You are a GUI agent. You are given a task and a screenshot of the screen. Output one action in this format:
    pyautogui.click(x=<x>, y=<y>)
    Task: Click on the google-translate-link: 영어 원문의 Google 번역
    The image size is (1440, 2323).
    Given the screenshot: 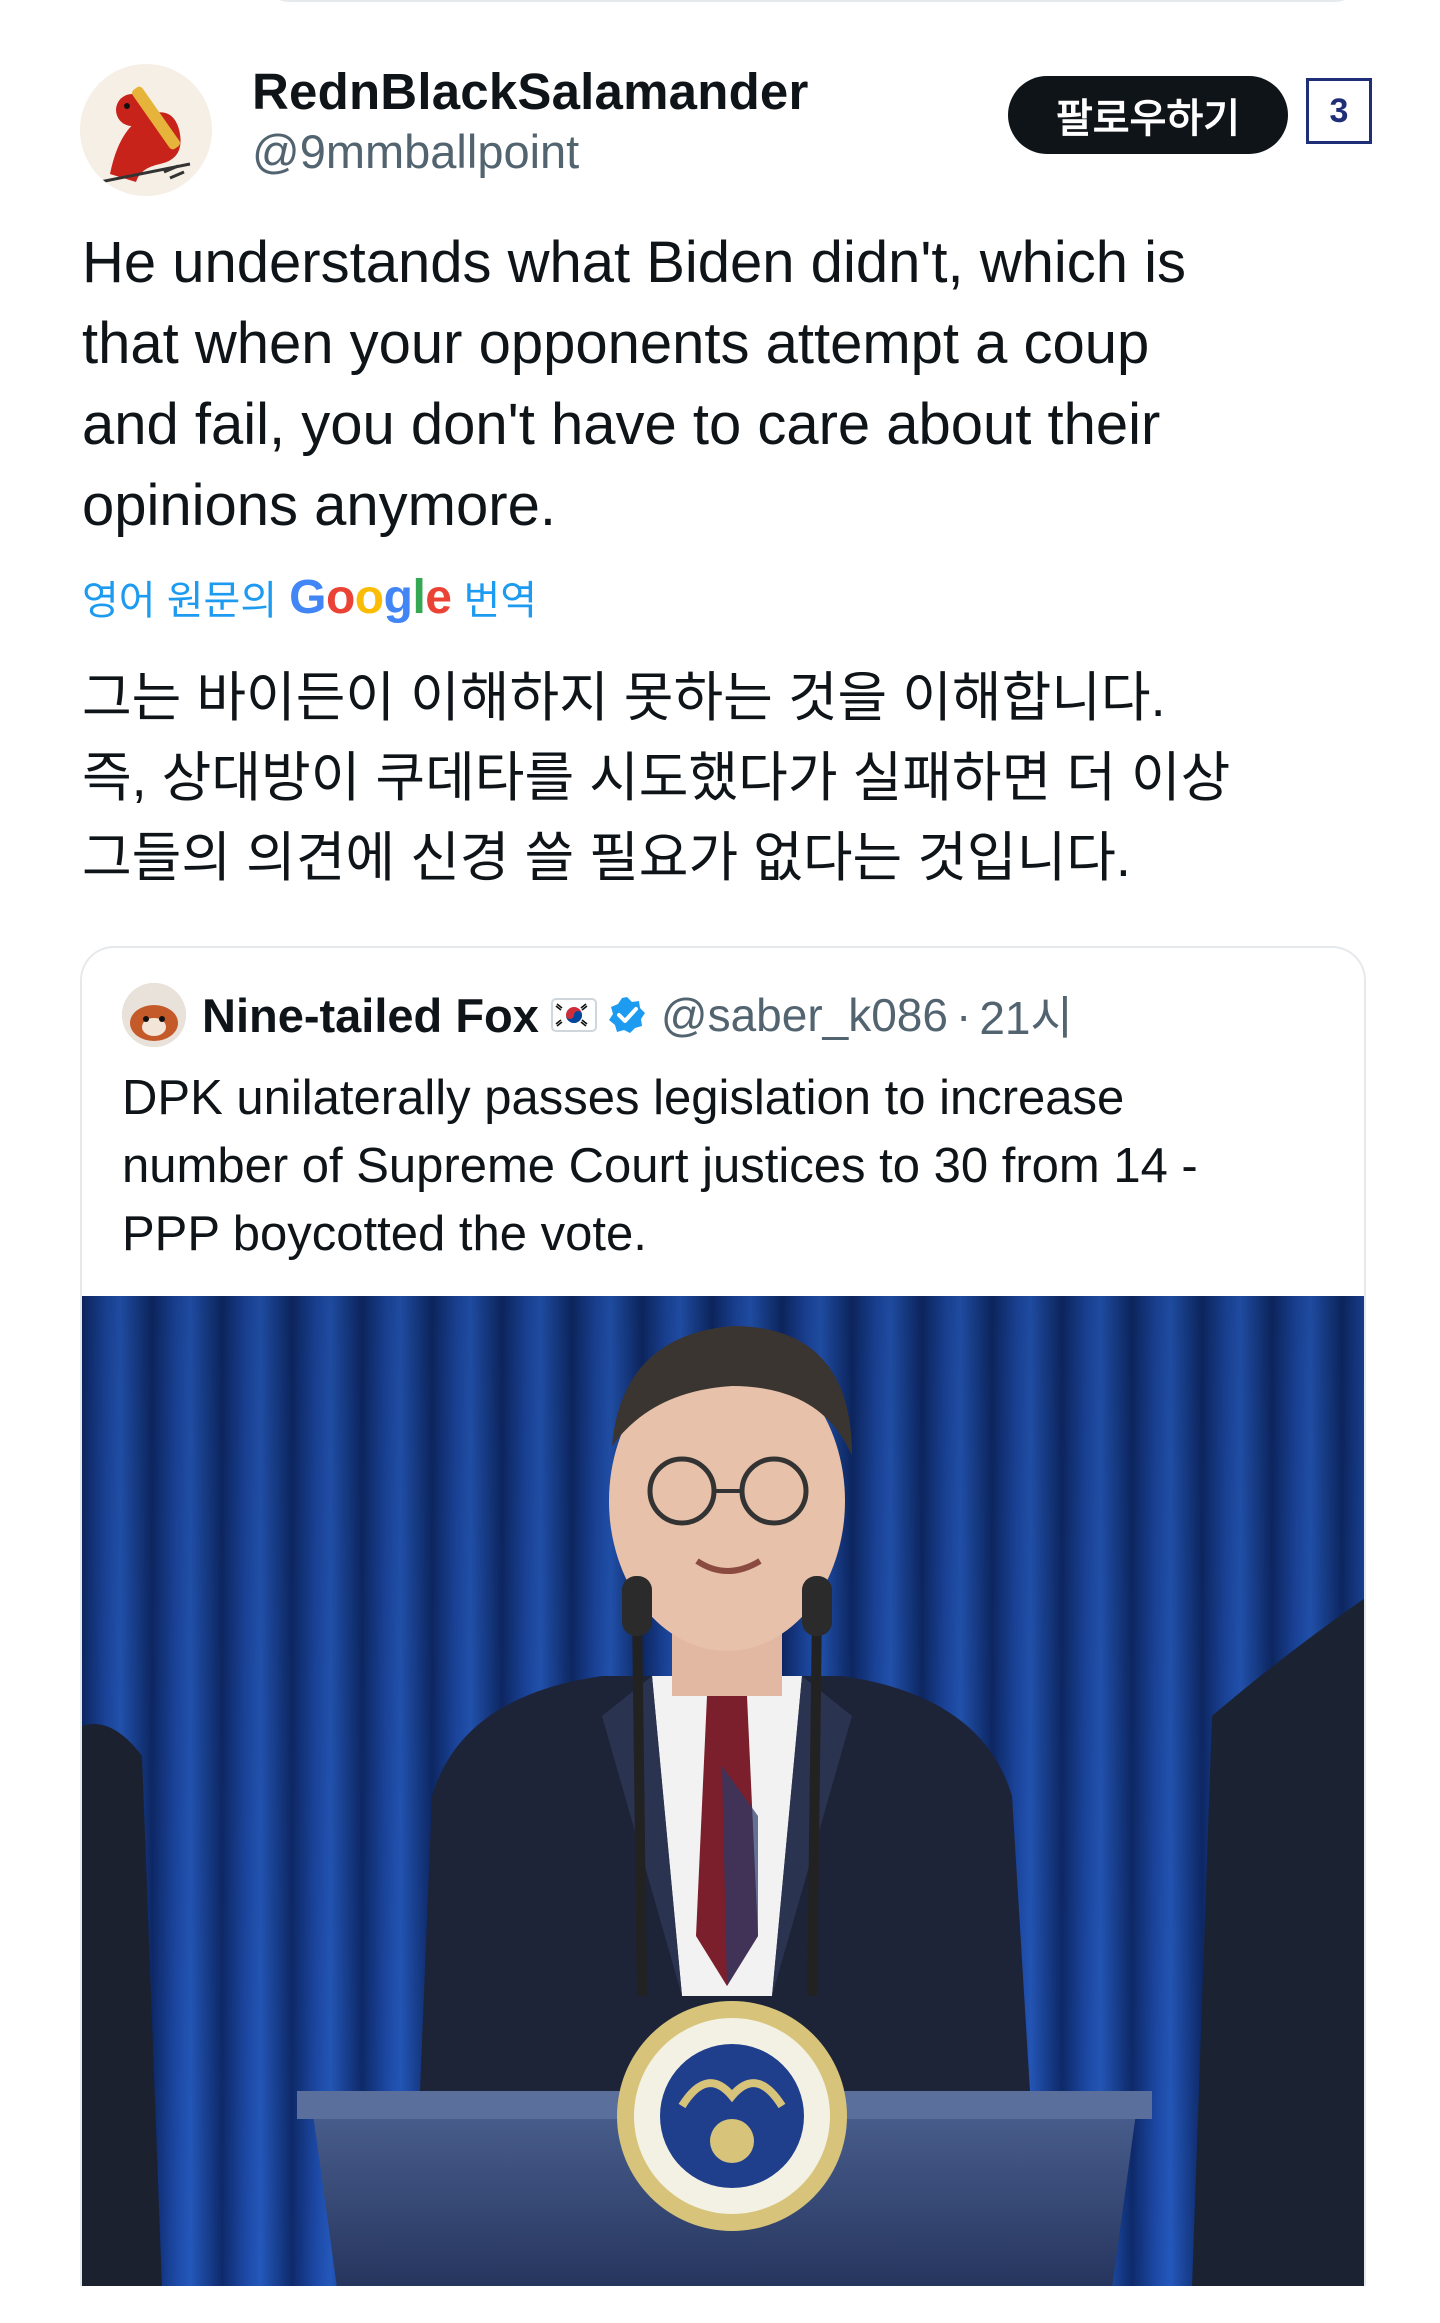 What is the action you would take?
    pyautogui.click(x=309, y=597)
    